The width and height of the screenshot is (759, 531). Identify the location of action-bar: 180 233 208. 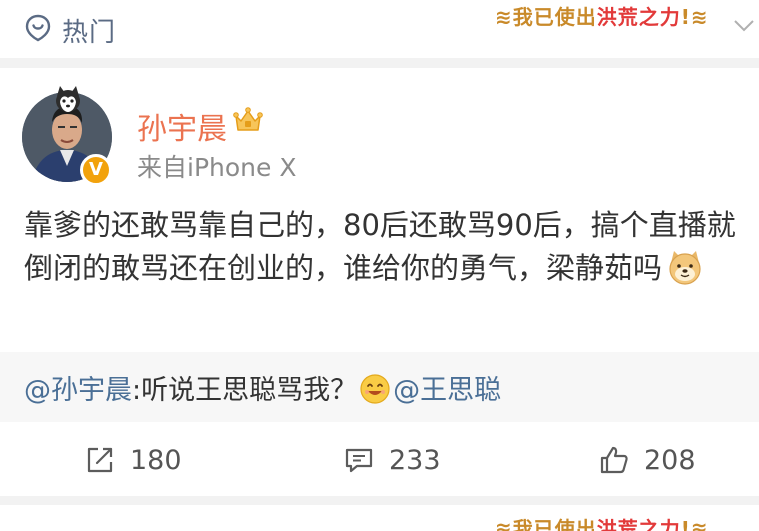
(379, 461).